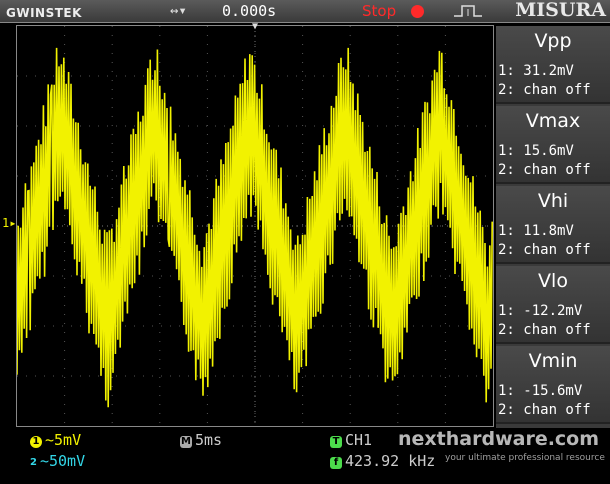 The height and width of the screenshot is (484, 610). What do you see at coordinates (336, 463) in the screenshot?
I see `frequency-badge-icon: f` at bounding box center [336, 463].